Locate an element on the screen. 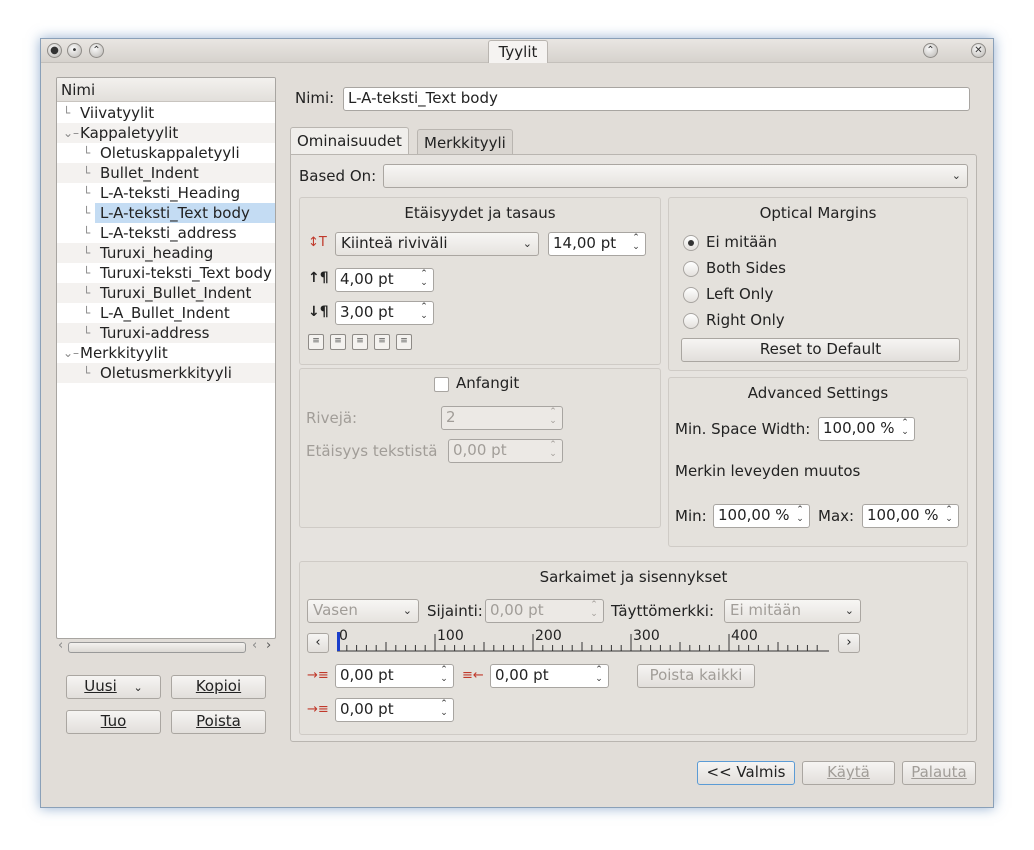  optical-none-label: Ei mitään is located at coordinates (741, 242).